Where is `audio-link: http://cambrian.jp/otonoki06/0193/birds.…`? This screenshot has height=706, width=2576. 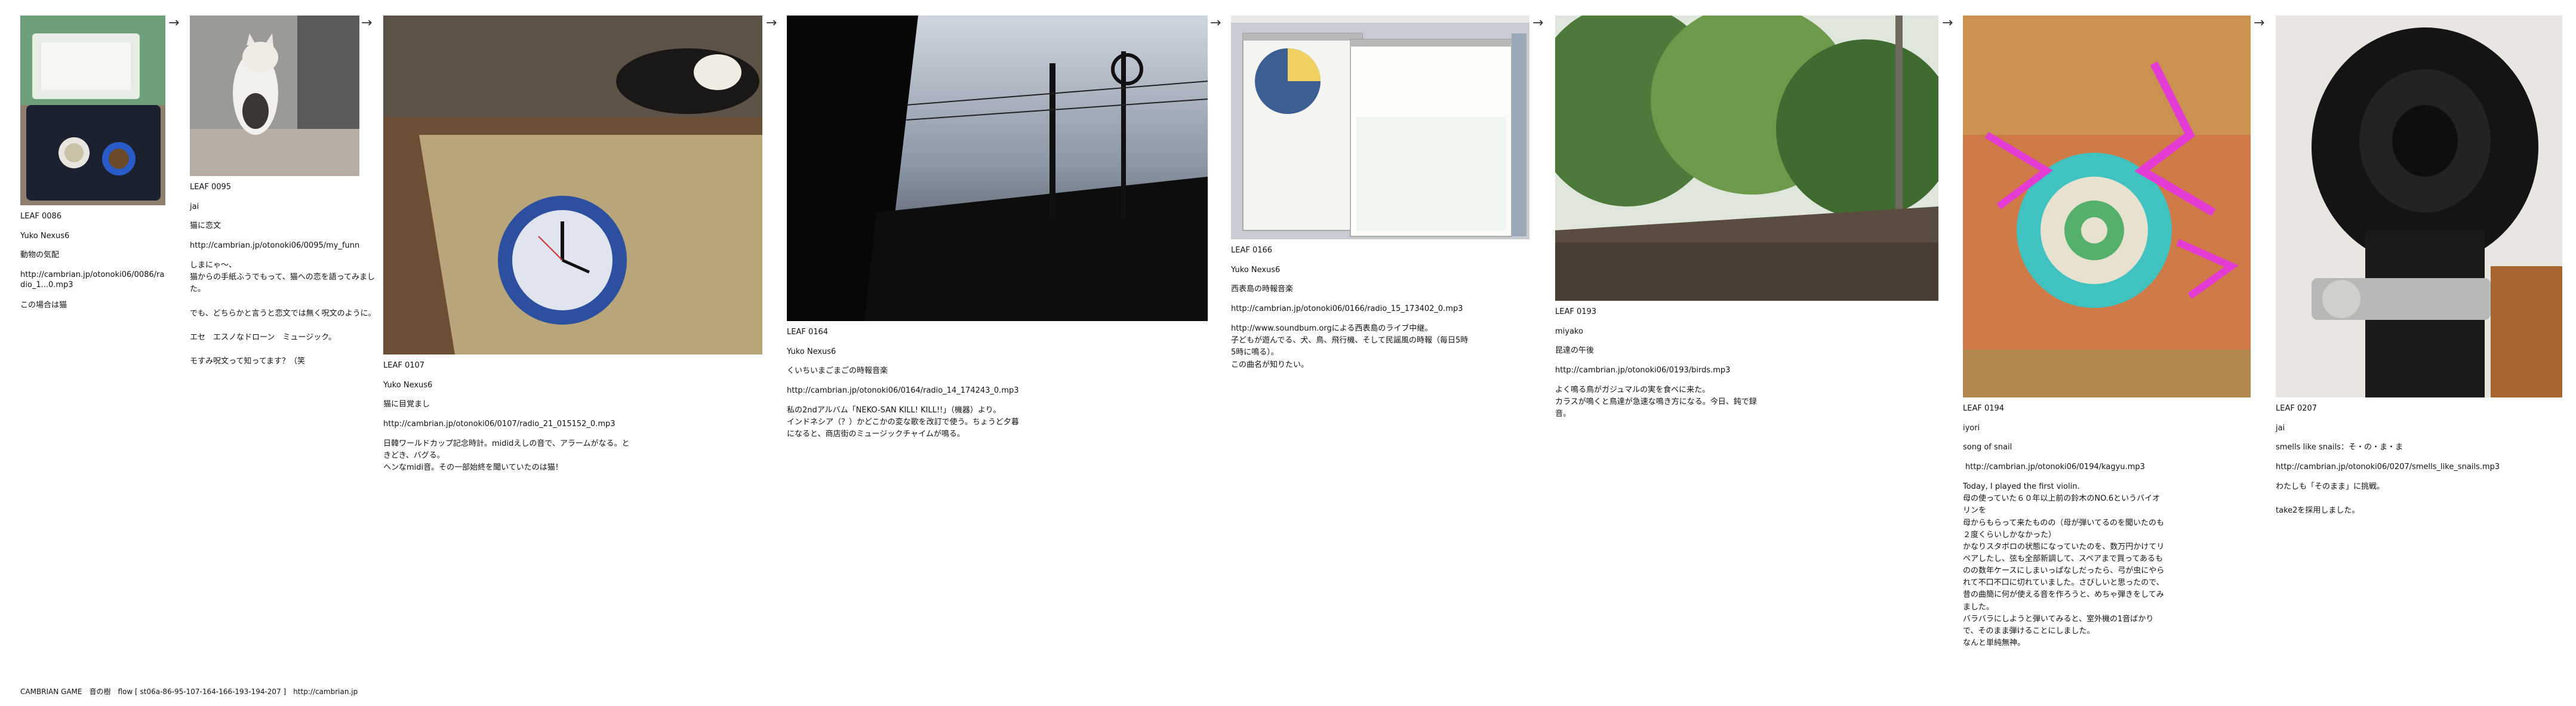
audio-link: http://cambrian.jp/otonoki06/0193/birds.… is located at coordinates (1662, 370).